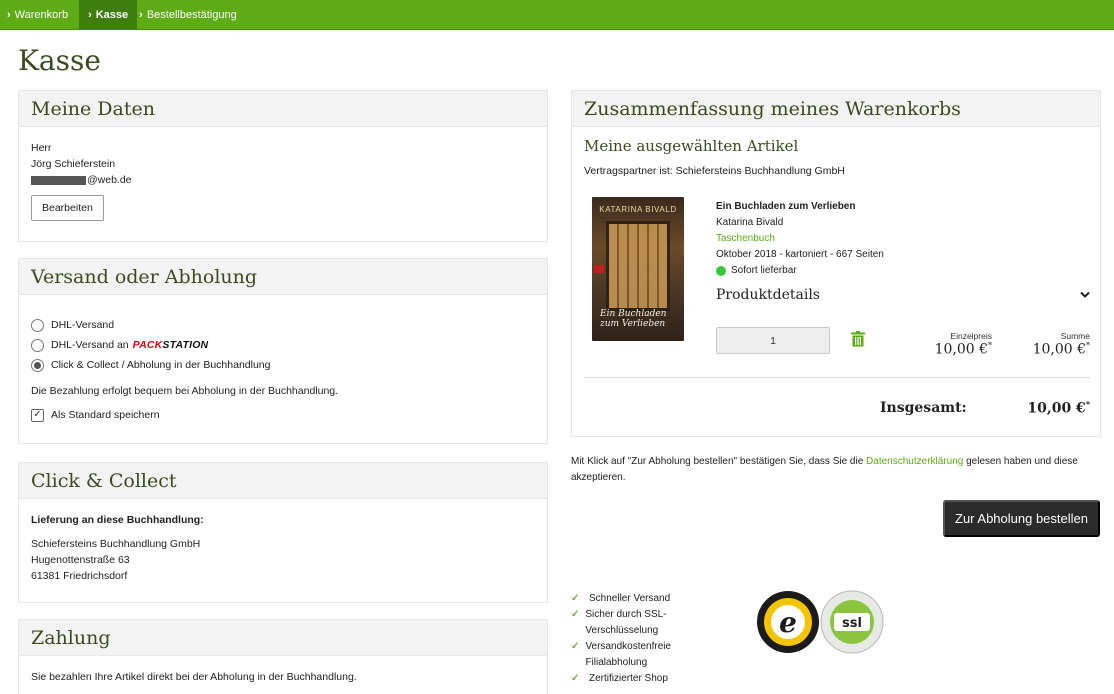 The image size is (1114, 694). I want to click on feature-item: ✓ Zertifizierter Shop, so click(631, 679).